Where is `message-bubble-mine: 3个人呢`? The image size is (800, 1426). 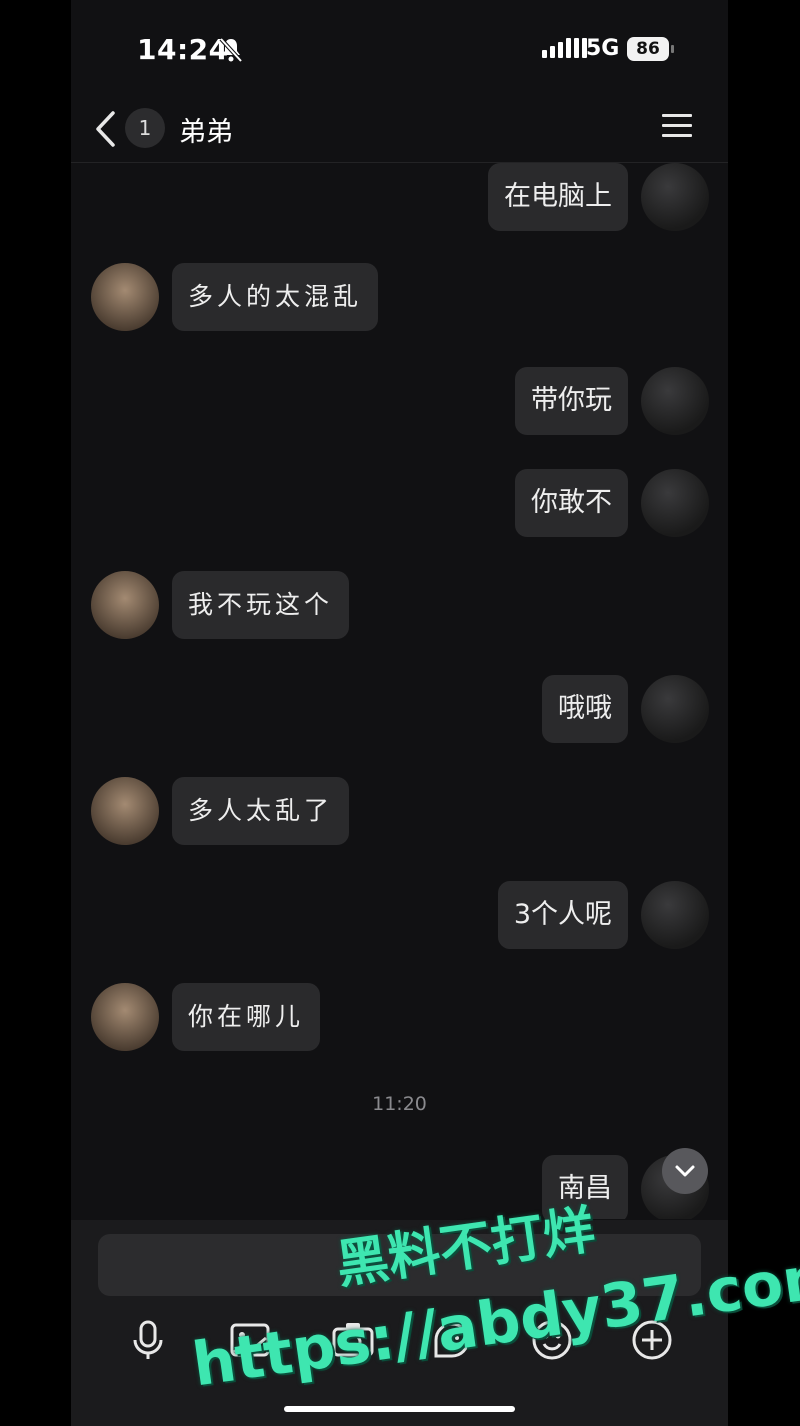 message-bubble-mine: 3个人呢 is located at coordinates (562, 915).